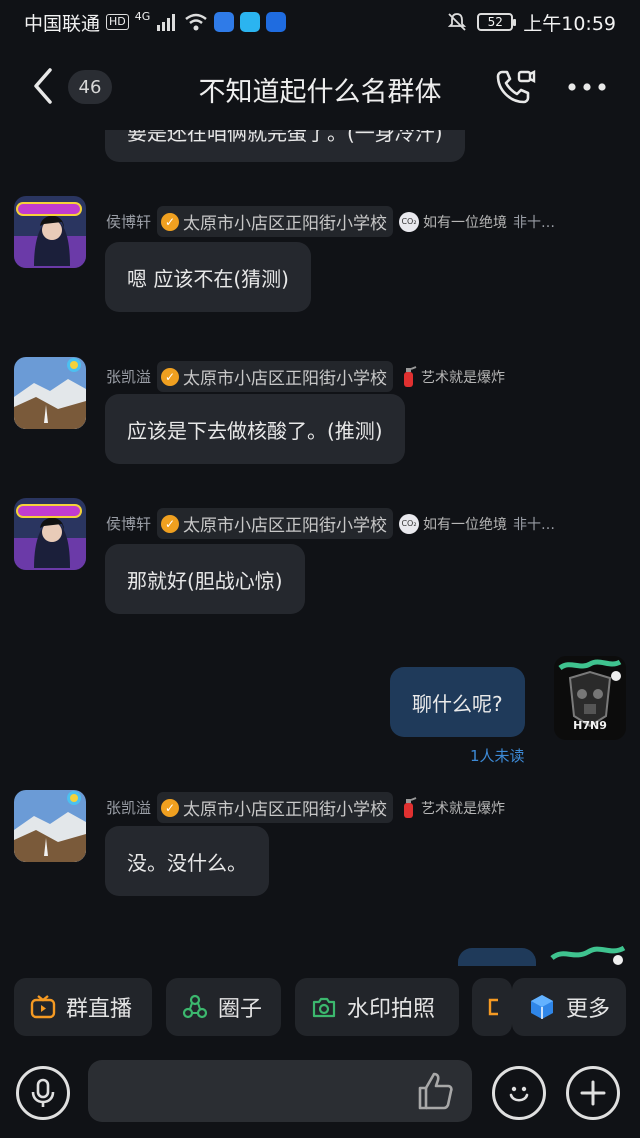  I want to click on message-bubble-partial, so click(497, 957).